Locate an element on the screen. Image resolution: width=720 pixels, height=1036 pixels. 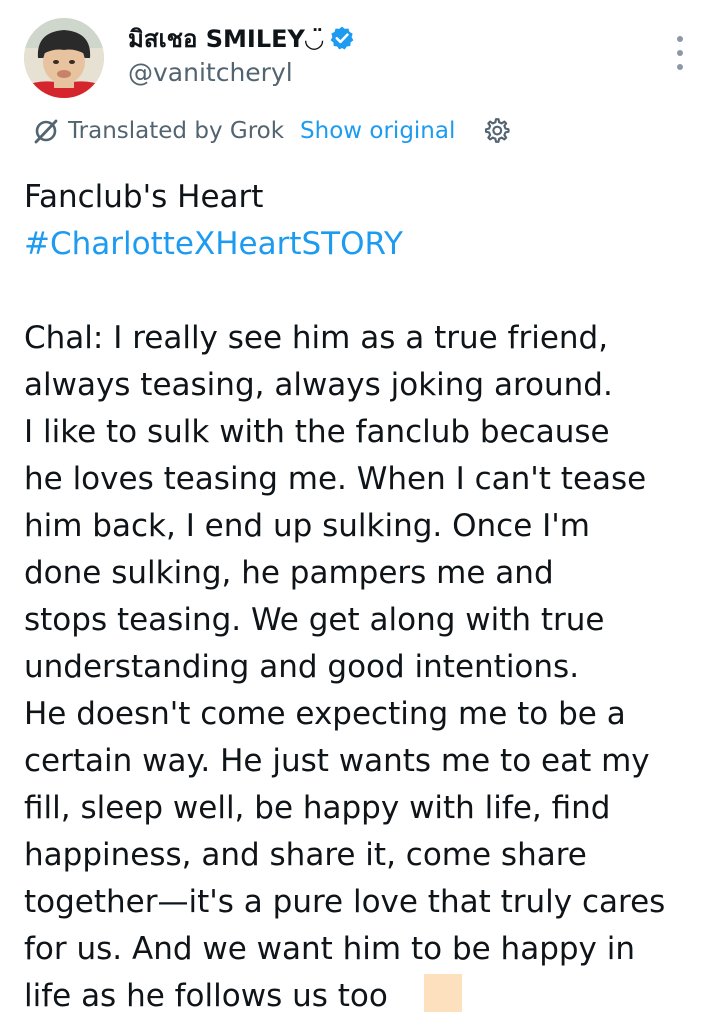
grok-icon is located at coordinates (46, 131).